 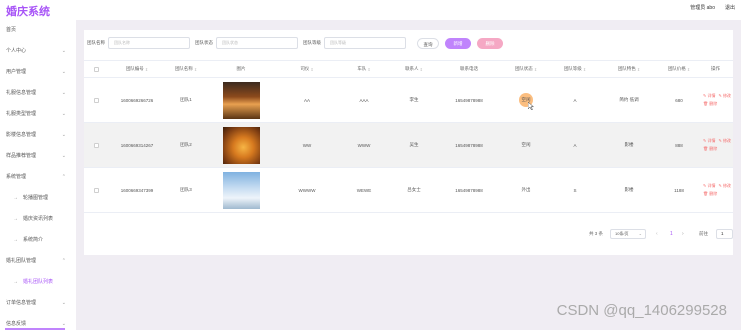 I want to click on sidebar-item-dress-type: 礼服类型管理 ⌄, so click(x=38, y=114).